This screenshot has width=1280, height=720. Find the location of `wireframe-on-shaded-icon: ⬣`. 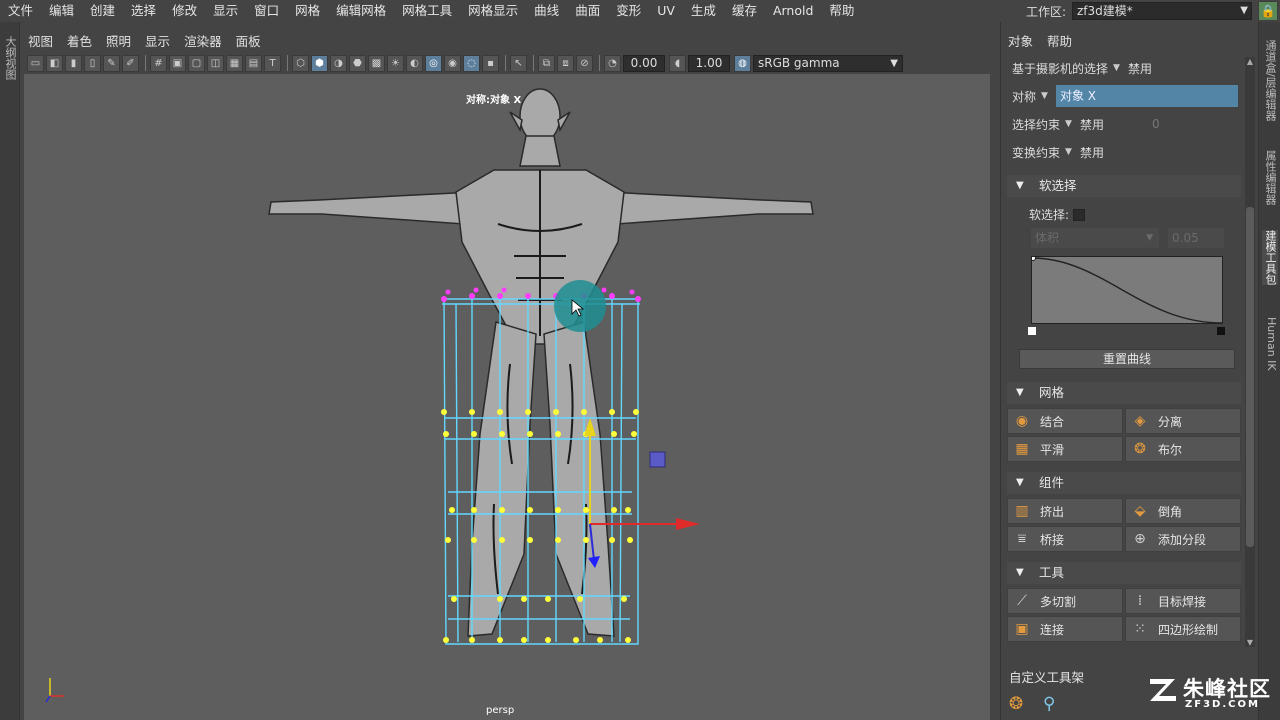

wireframe-on-shaded-icon: ⬣ is located at coordinates (357, 63).